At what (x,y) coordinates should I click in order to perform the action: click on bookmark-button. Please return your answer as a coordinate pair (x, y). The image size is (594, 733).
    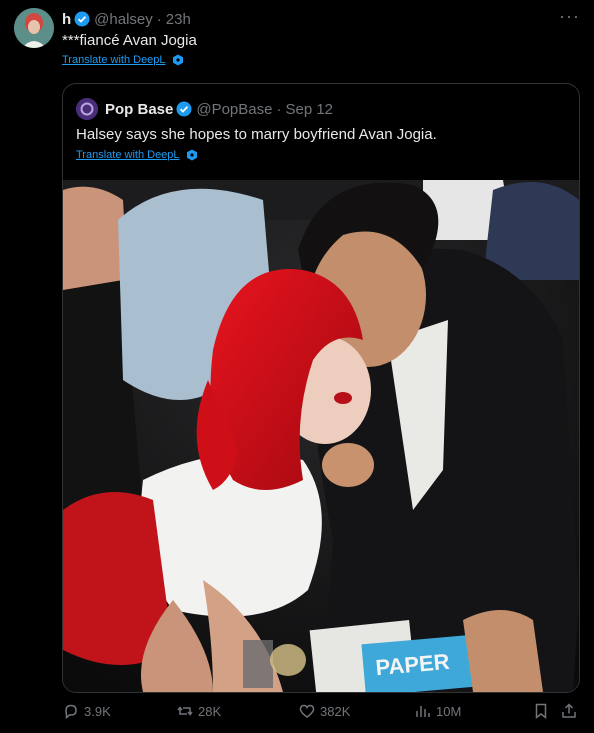
    Looking at the image, I should click on (543, 711).